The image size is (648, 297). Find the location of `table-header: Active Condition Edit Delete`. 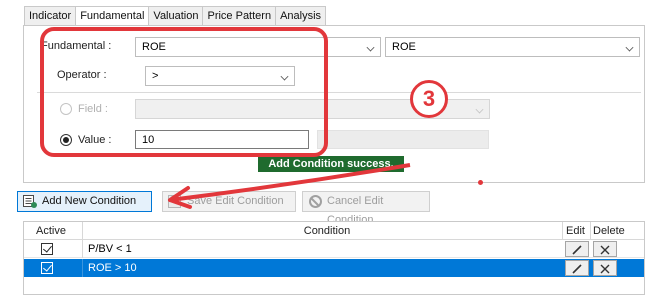

table-header: Active Condition Edit Delete is located at coordinates (334, 231).